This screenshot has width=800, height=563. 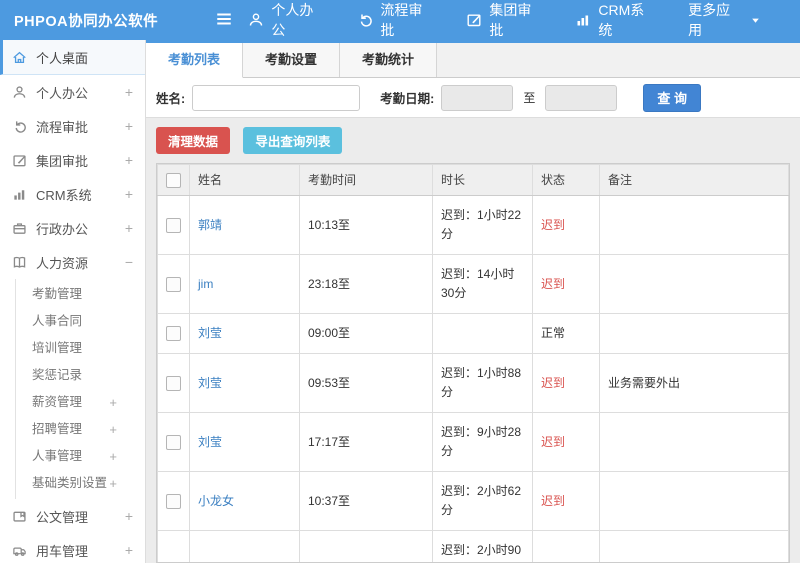 I want to click on column-header: 备注, so click(x=694, y=180).